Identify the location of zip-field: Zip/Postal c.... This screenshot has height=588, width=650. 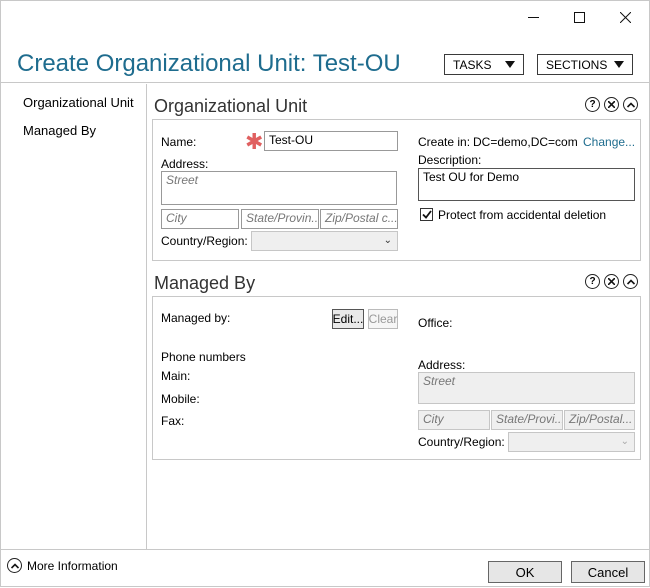
(359, 219).